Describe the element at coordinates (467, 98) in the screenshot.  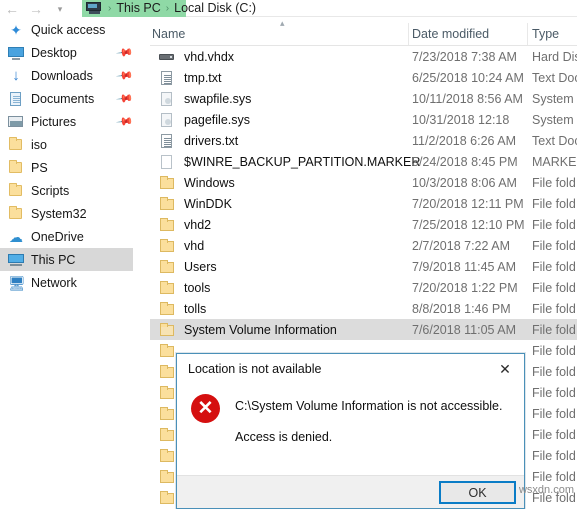
I see `date-modified-cell: 10/11/2018 8:56 AM` at that location.